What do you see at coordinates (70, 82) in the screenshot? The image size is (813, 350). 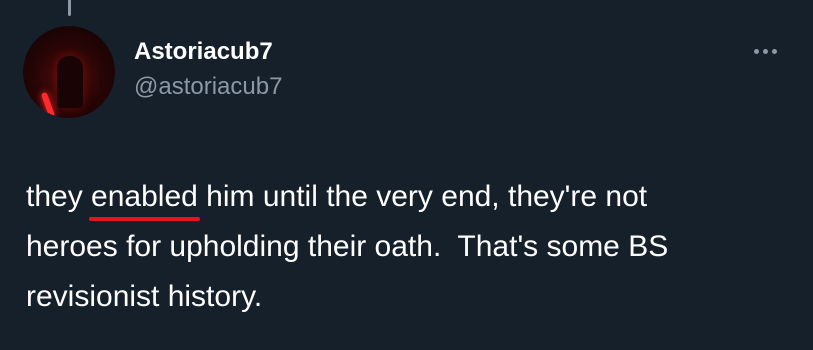 I see `avatar-figure-icon` at bounding box center [70, 82].